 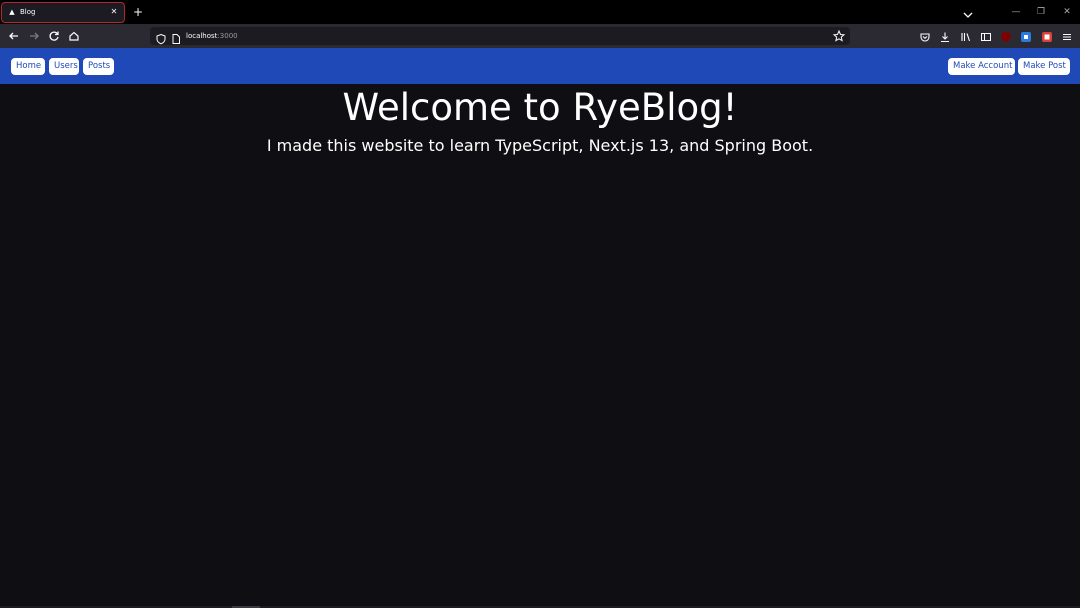 I want to click on tab-title: Blog, so click(x=28, y=12).